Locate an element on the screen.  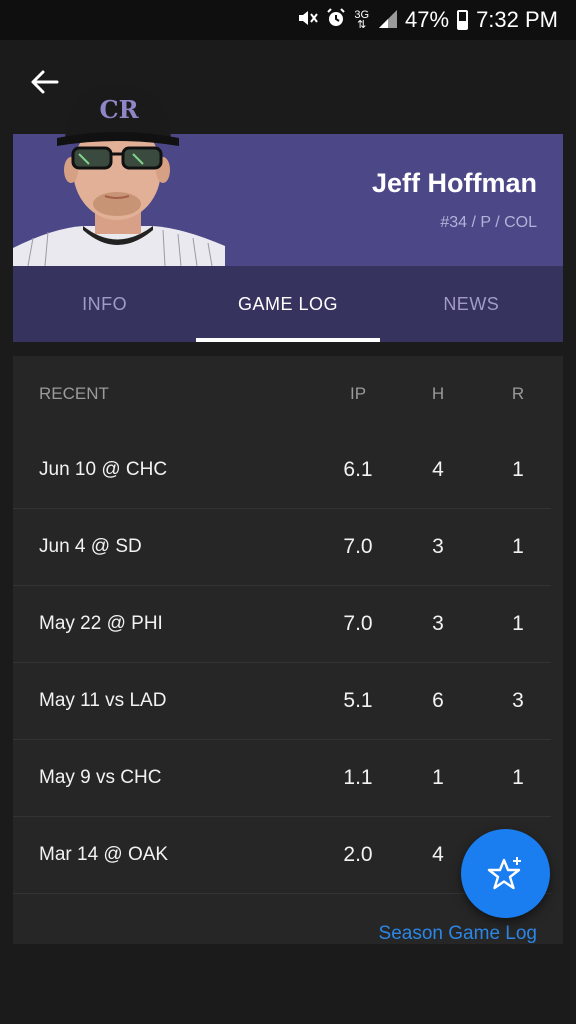
game-cell: May 9 vs CHC is located at coordinates (100, 777).